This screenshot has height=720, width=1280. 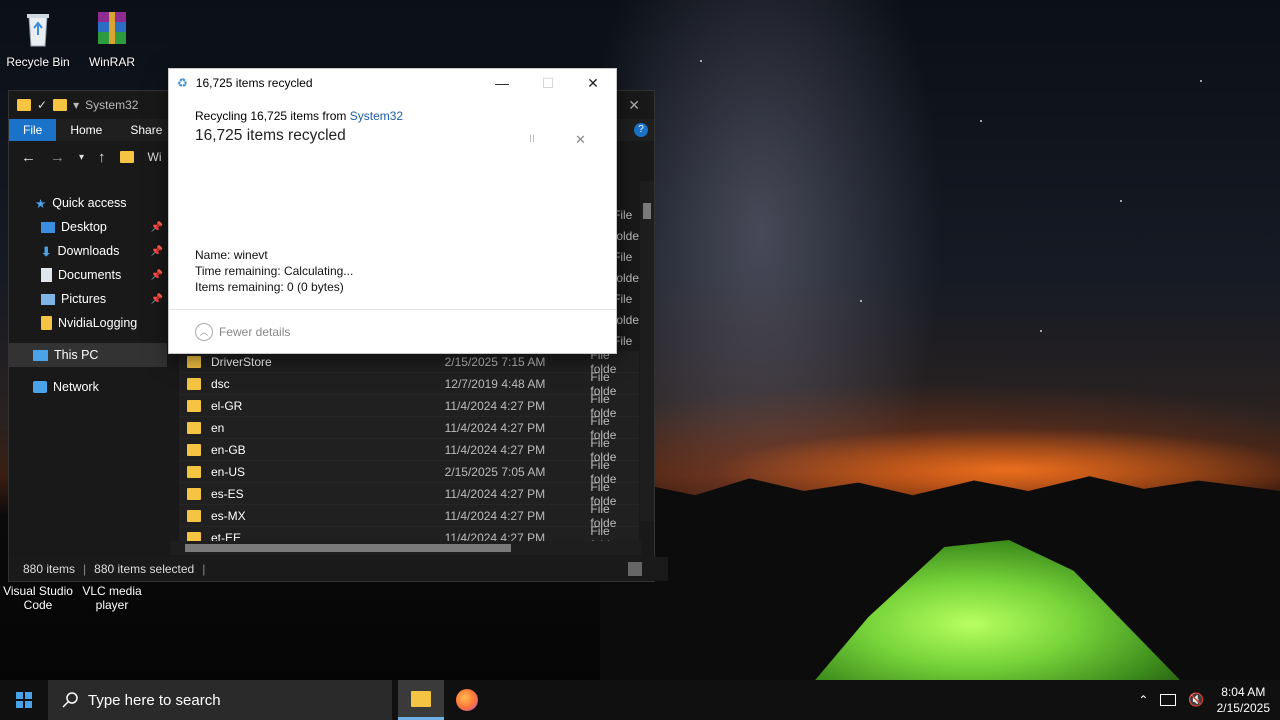 I want to click on nav-network: Network, so click(x=88, y=387).